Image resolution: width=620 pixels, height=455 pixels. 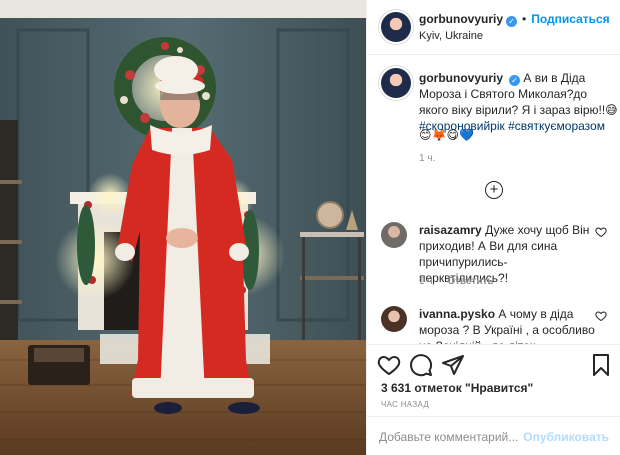 What do you see at coordinates (461, 19) in the screenshot?
I see `author-username: gorbunovyuriy` at bounding box center [461, 19].